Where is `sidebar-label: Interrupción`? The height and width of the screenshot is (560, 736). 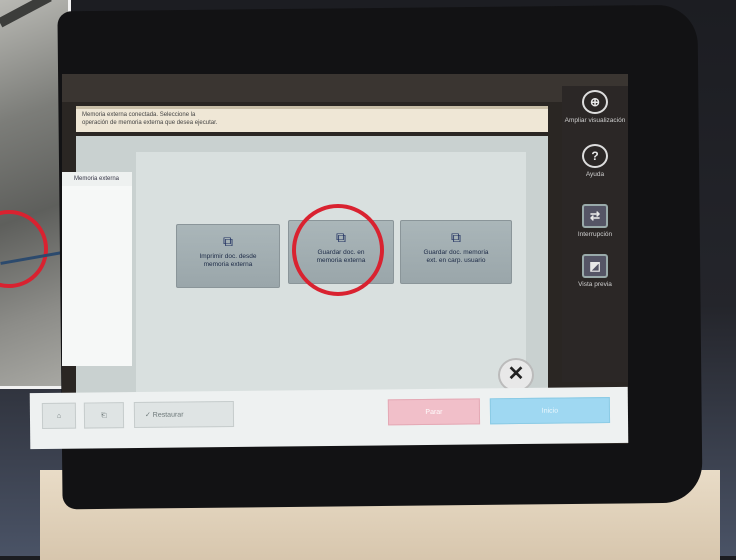
sidebar-label: Interrupción is located at coordinates (595, 234).